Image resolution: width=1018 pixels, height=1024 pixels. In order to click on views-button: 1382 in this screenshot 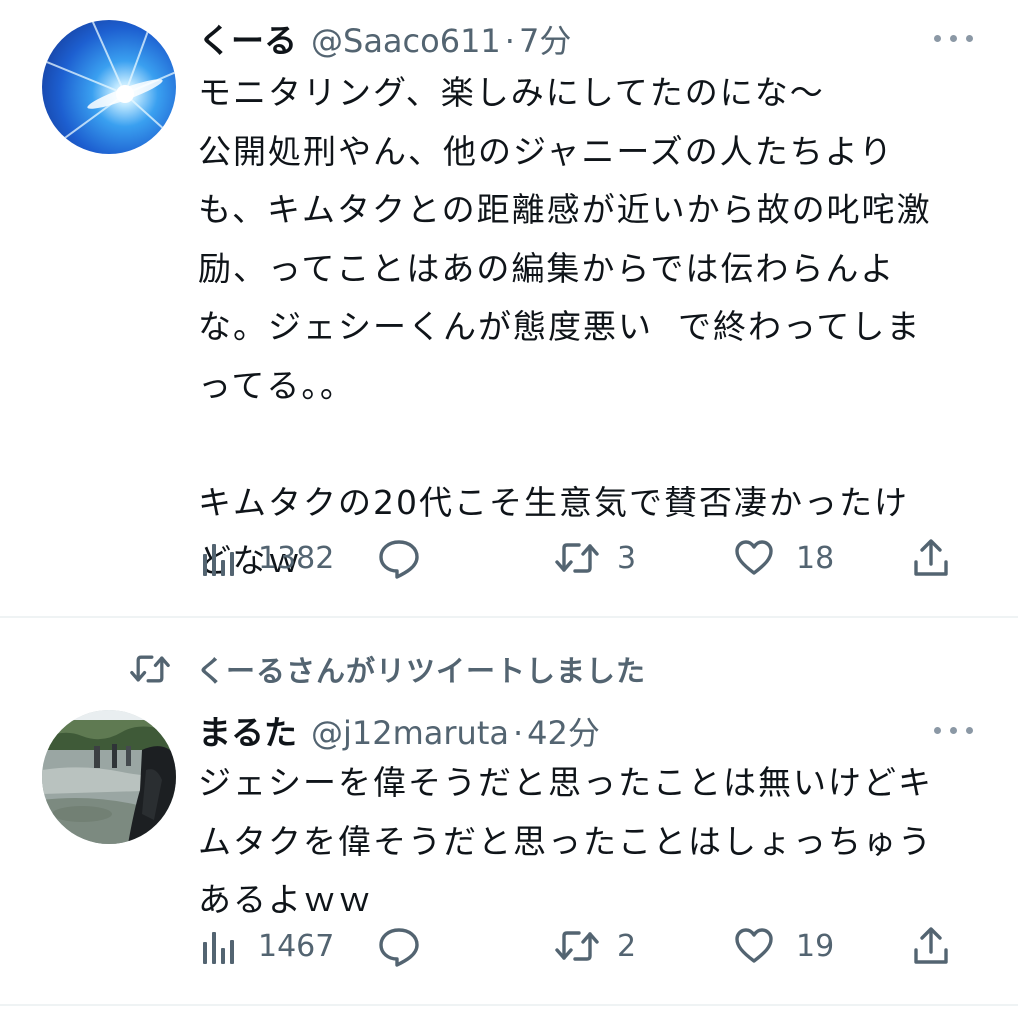, I will do `click(267, 558)`.